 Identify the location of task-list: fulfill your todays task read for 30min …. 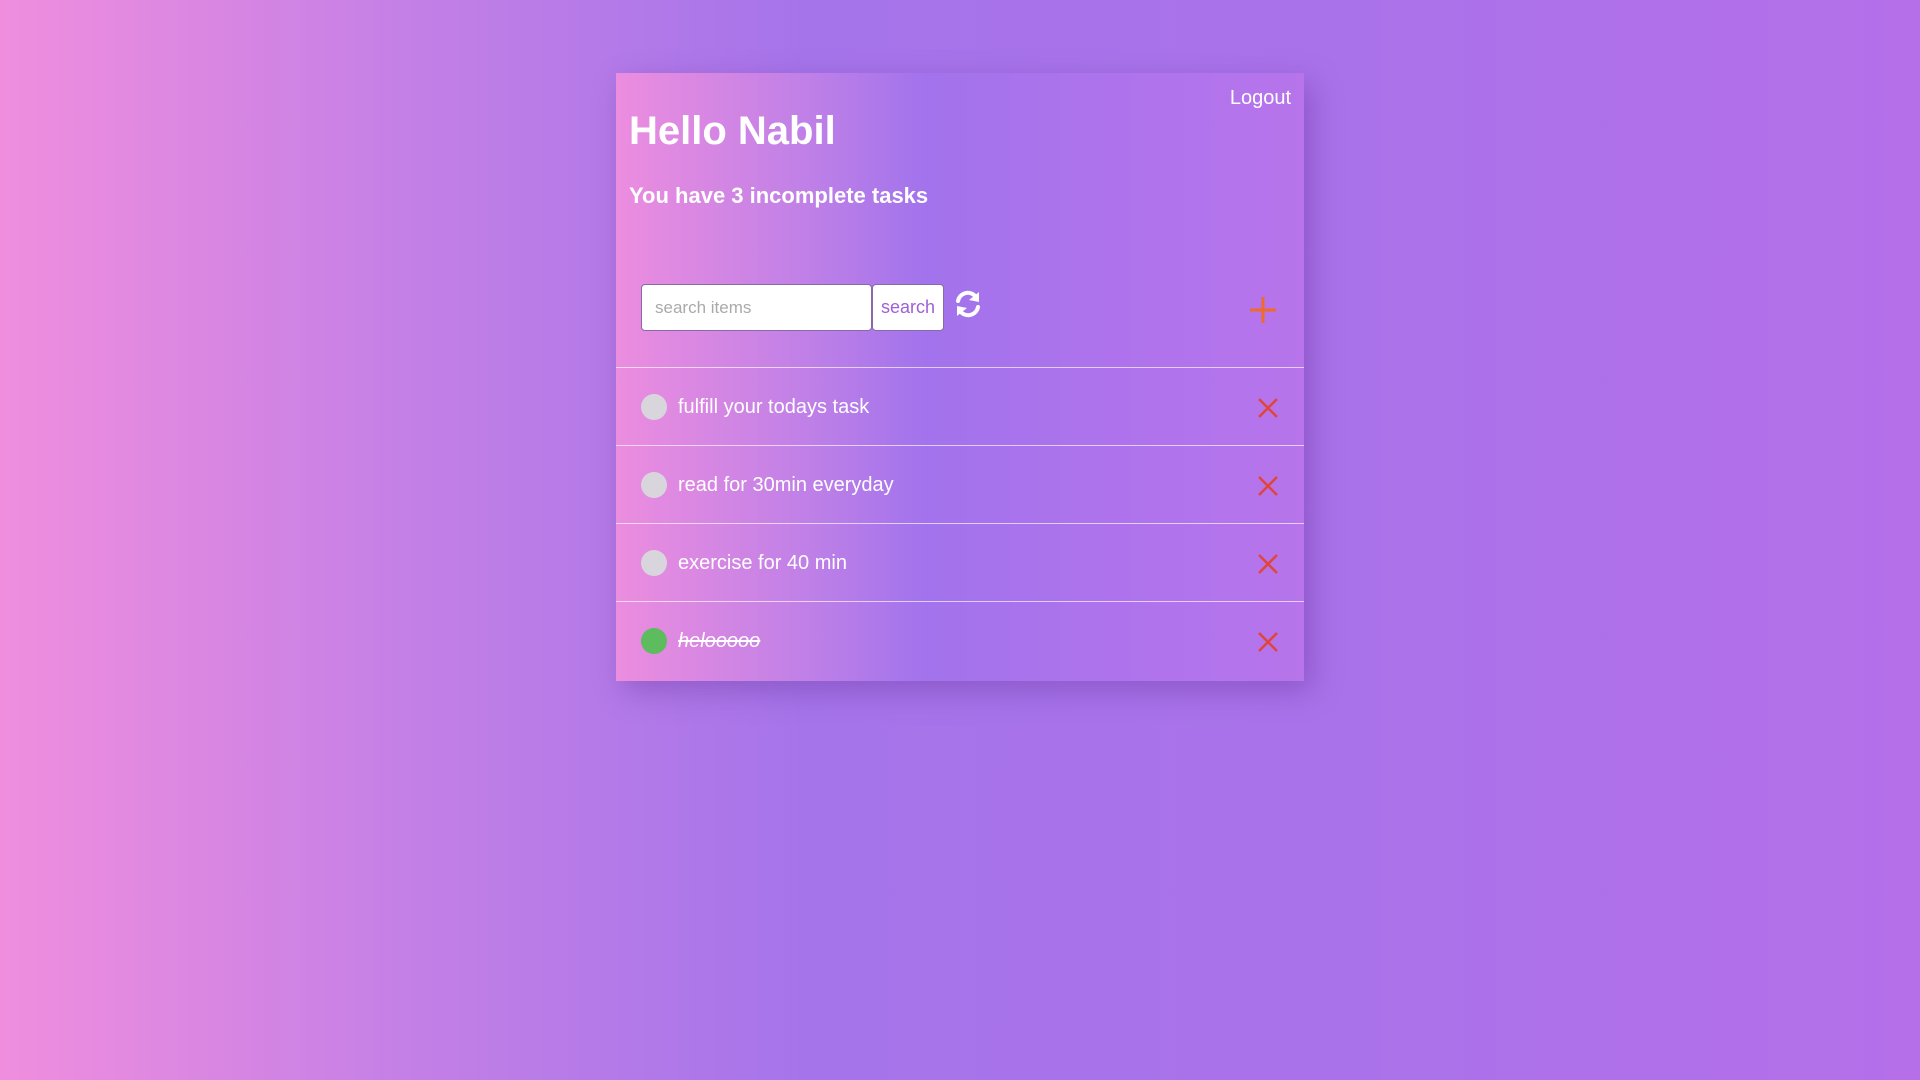
(960, 523).